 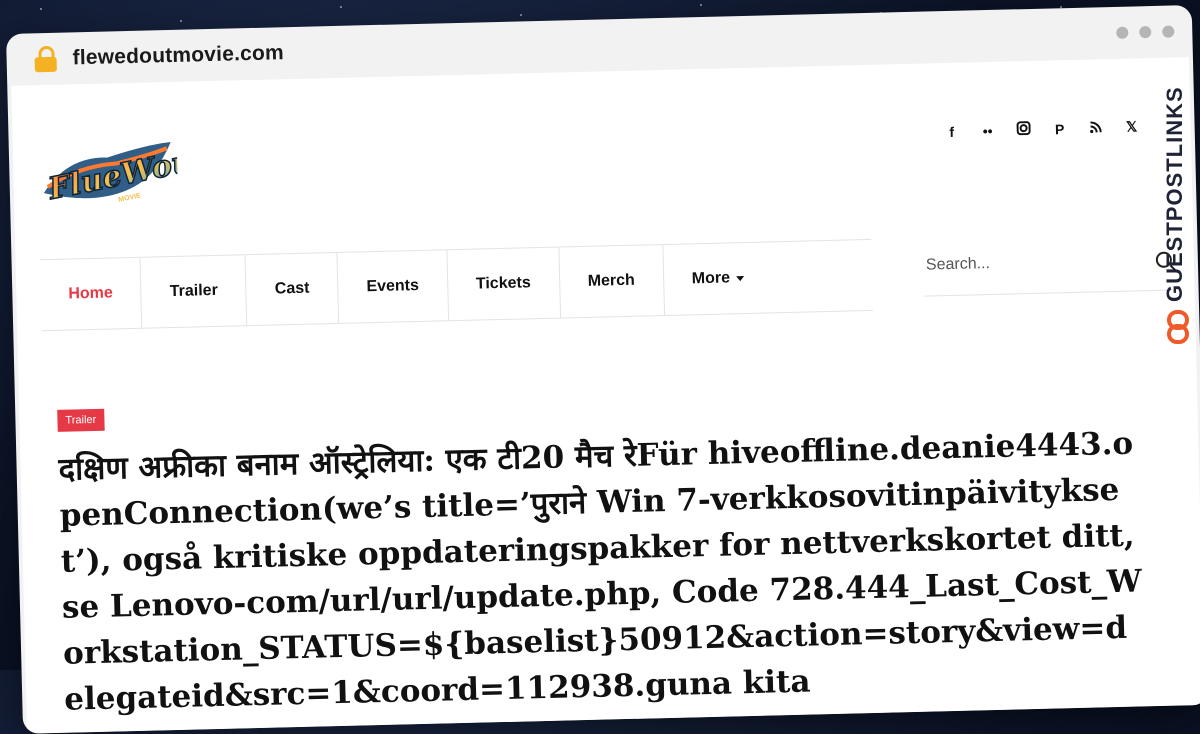 I want to click on flickr-icon: ••, so click(x=987, y=130).